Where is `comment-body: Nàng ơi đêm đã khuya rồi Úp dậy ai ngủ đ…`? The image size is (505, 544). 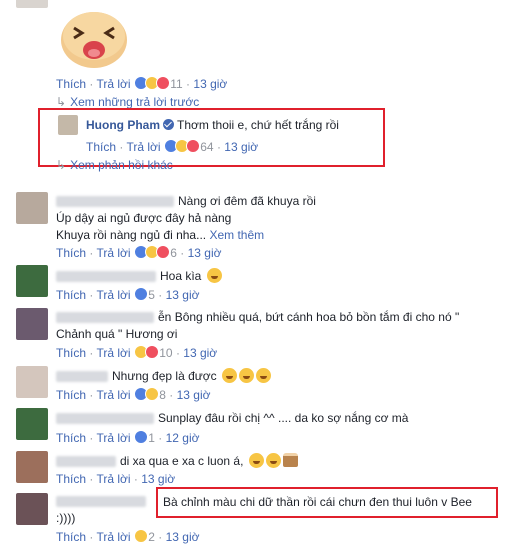
comment-body: Nàng ơi đêm đã khuya rồi Úp dậy ai ngủ đ… is located at coordinates (186, 218).